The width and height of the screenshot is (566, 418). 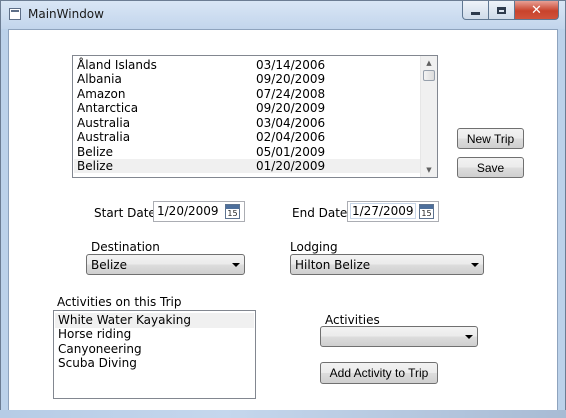 I want to click on new-trip-button: New Trip, so click(x=490, y=138).